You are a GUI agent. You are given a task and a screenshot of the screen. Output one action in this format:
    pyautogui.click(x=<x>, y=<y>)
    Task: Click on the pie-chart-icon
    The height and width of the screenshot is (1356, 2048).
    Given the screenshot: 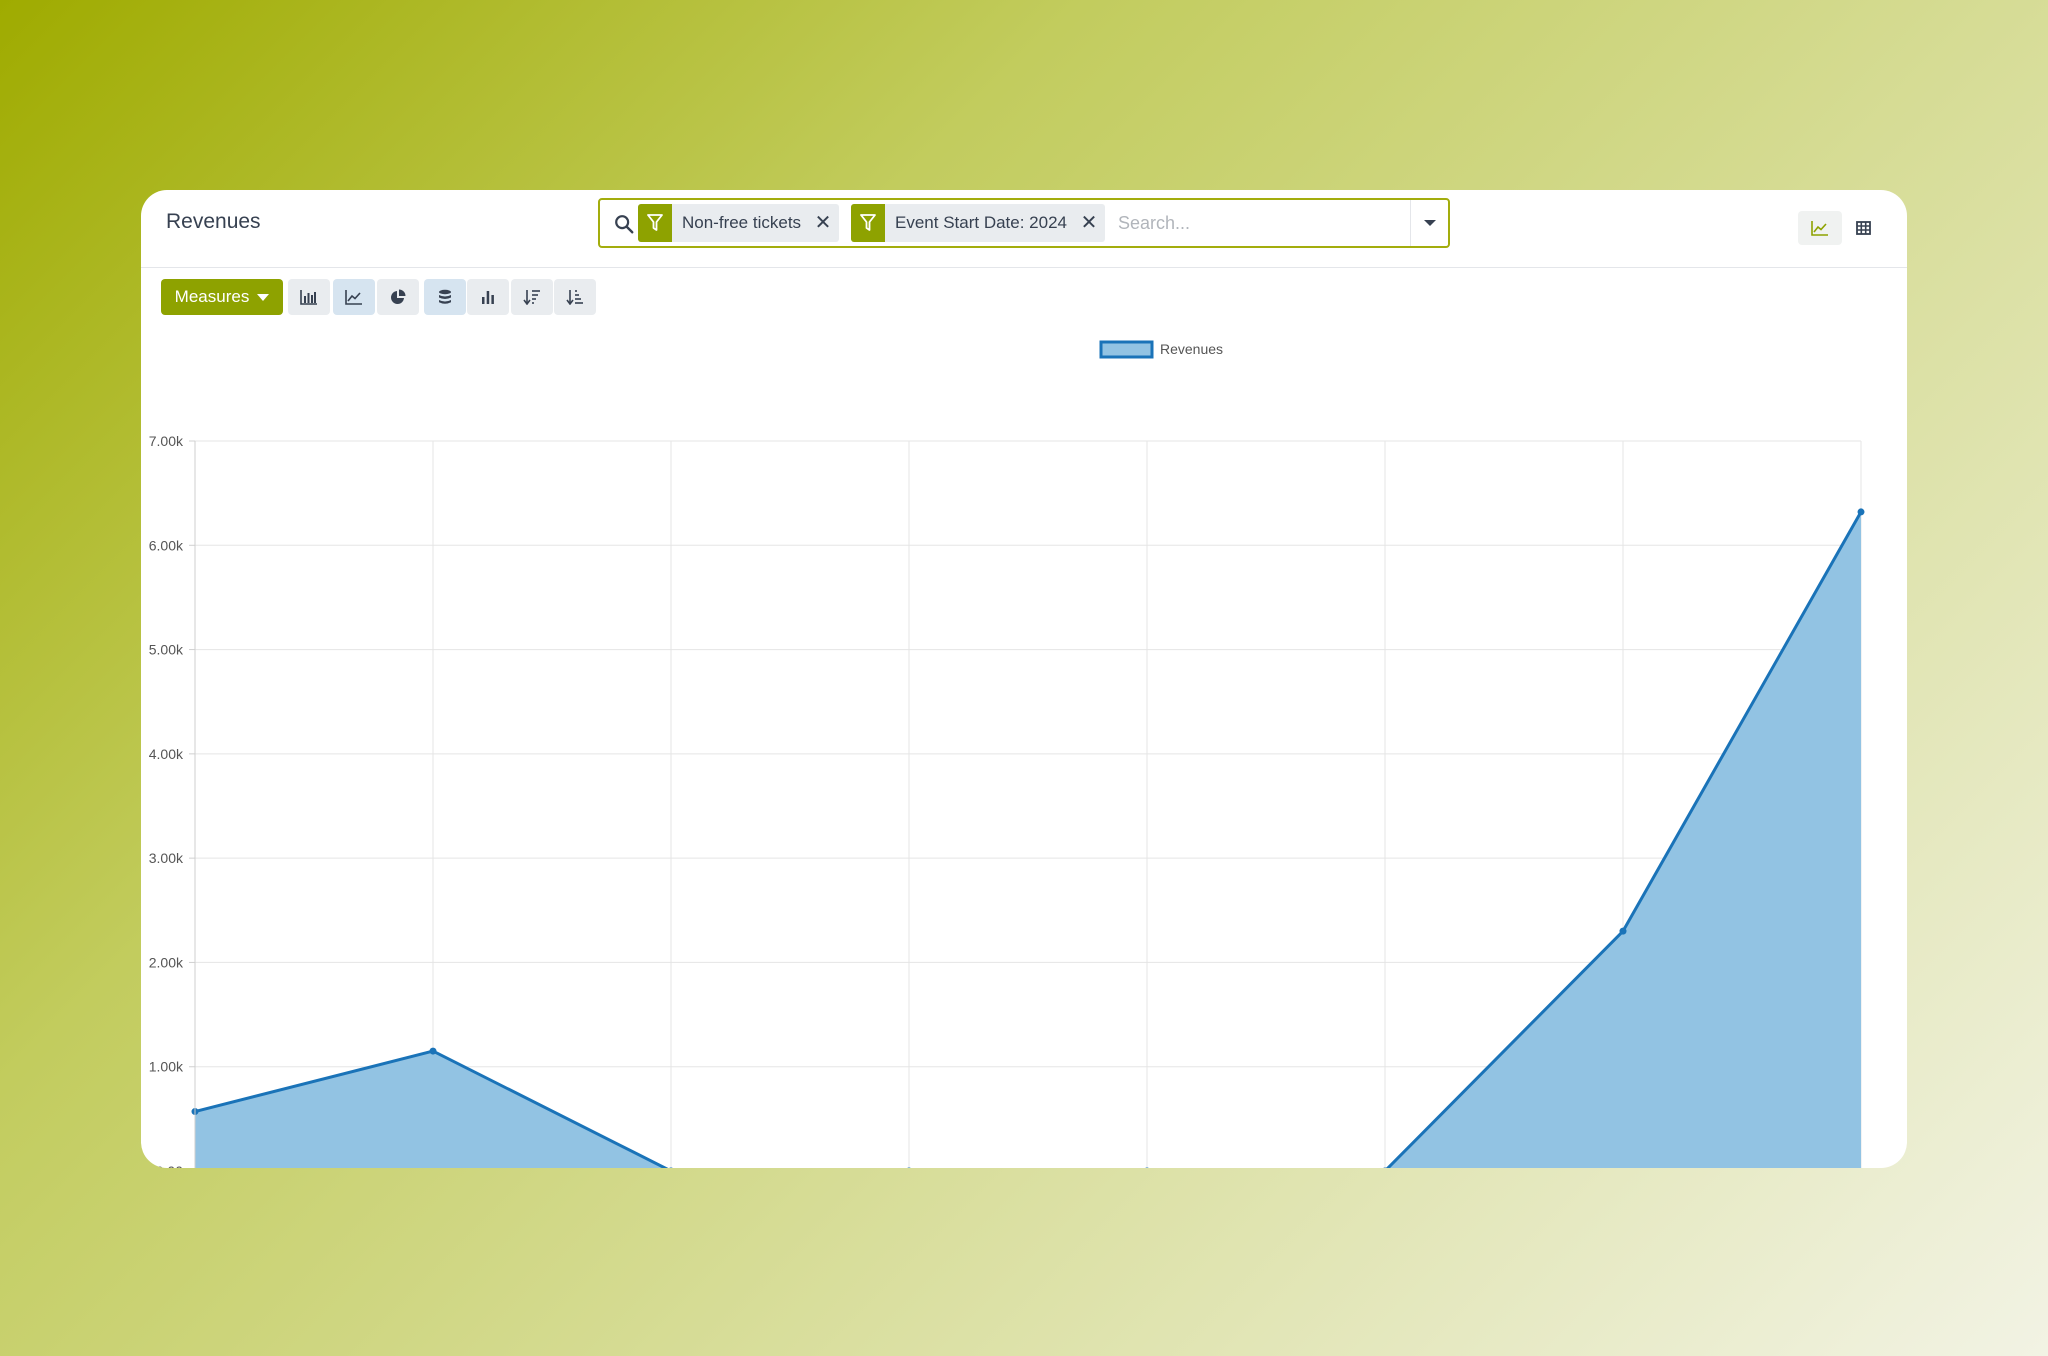 What is the action you would take?
    pyautogui.click(x=398, y=296)
    